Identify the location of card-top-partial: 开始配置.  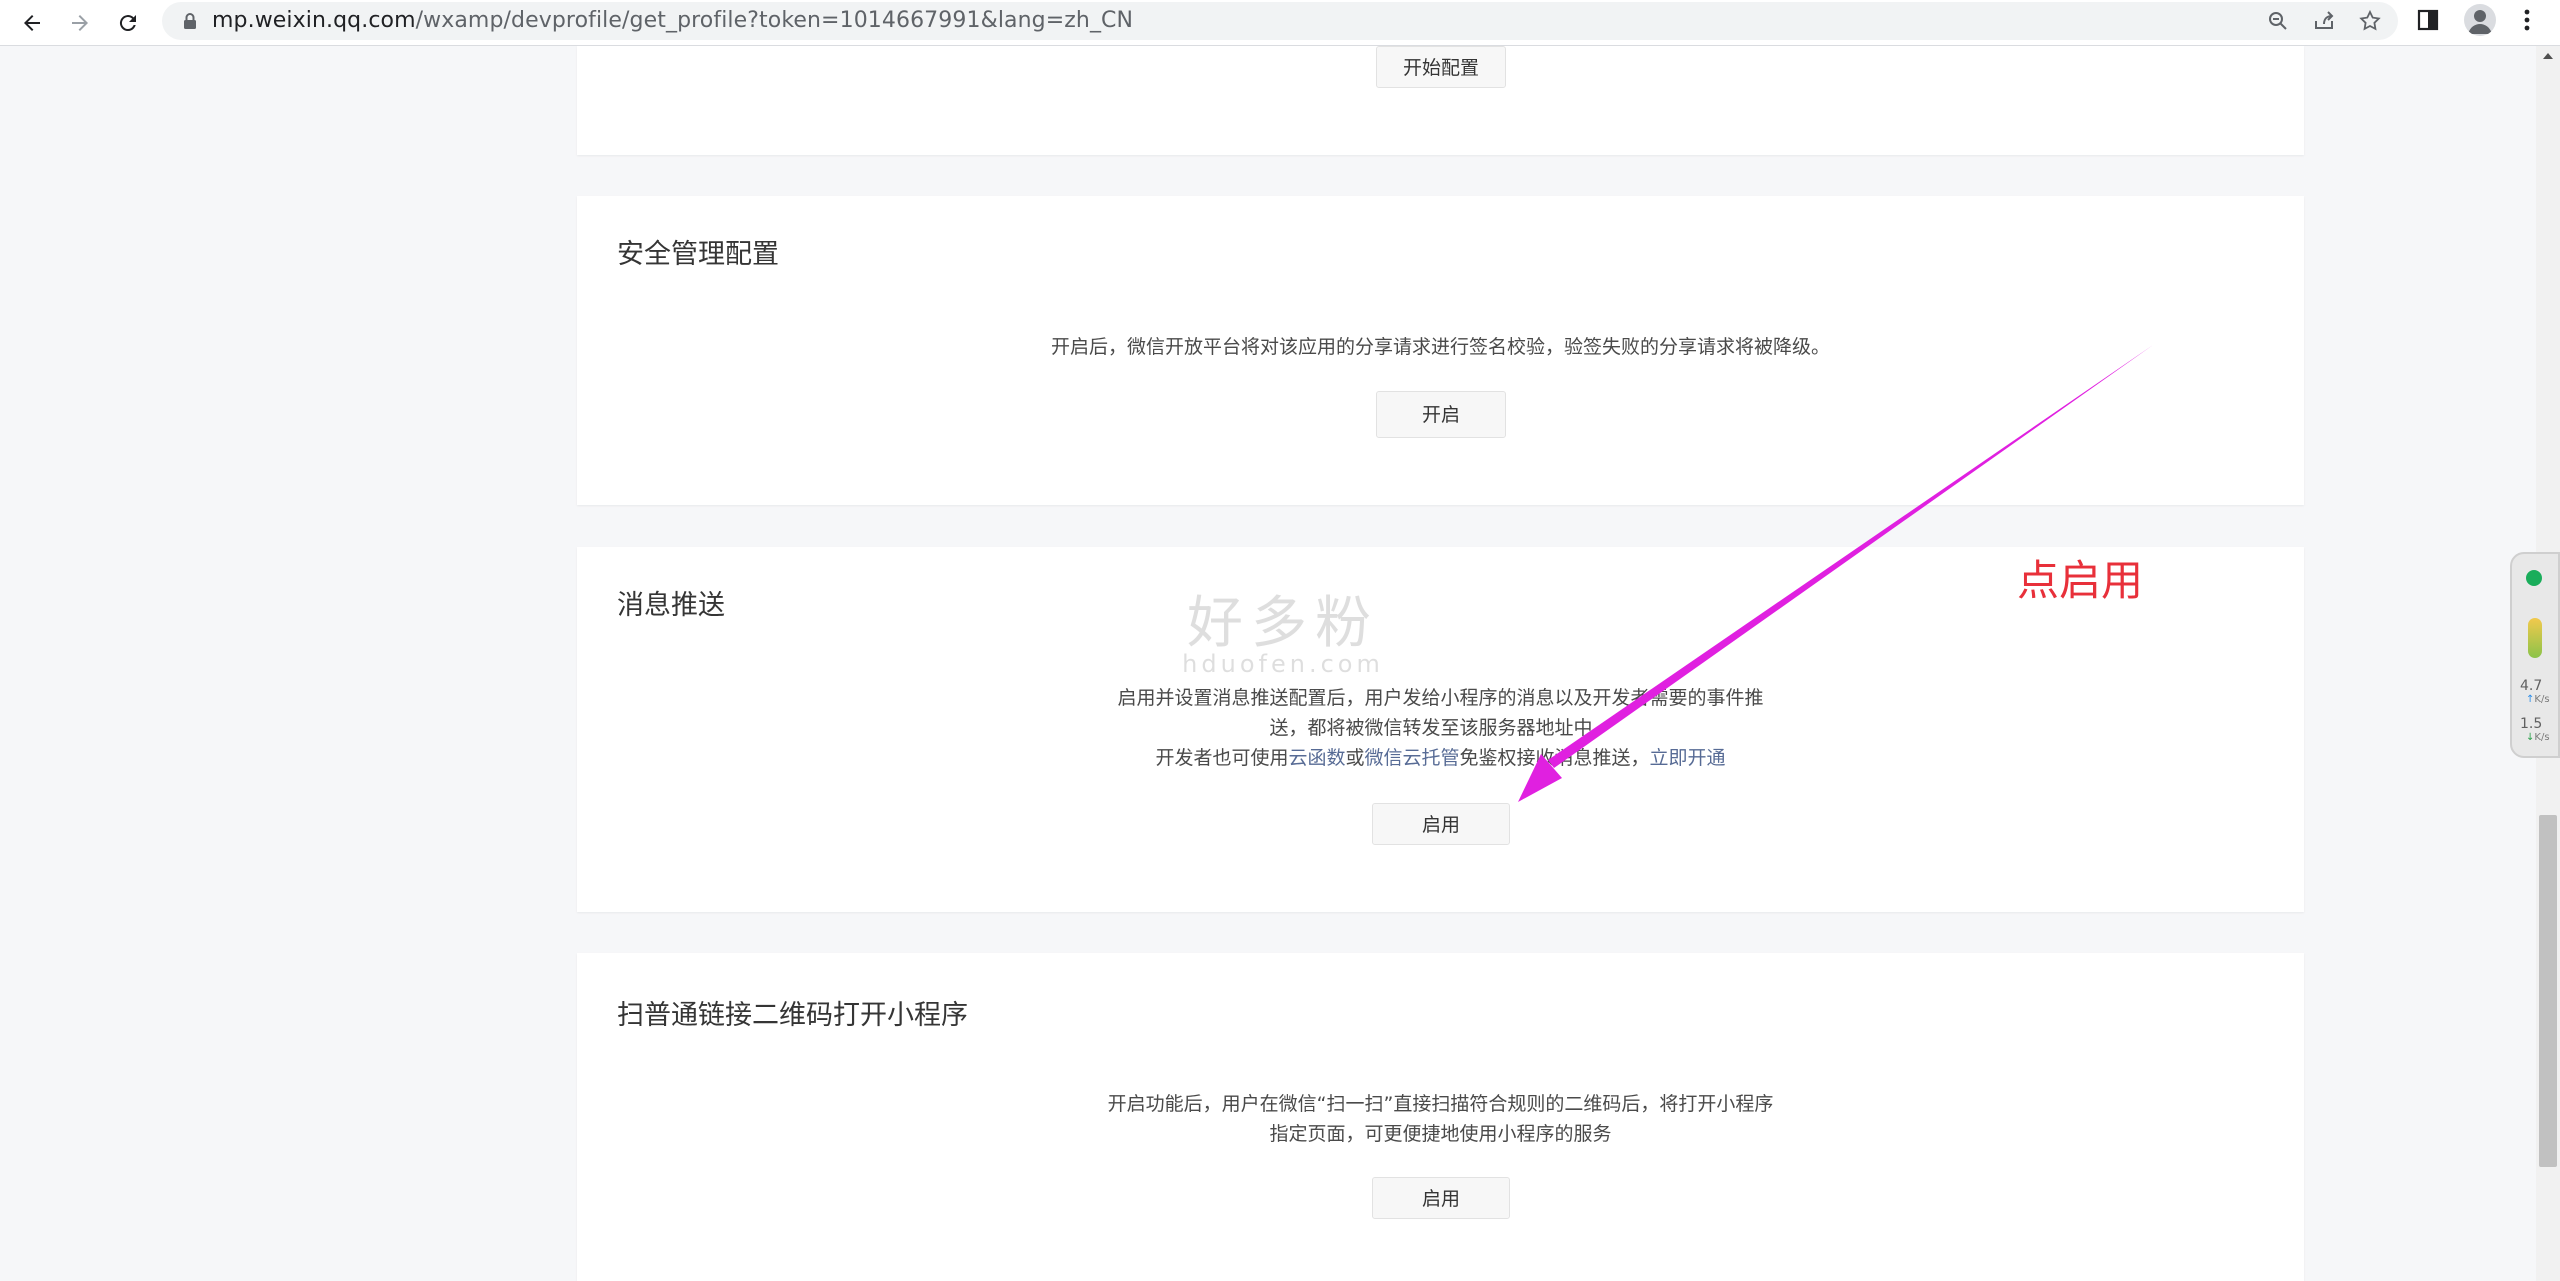
(1440, 100).